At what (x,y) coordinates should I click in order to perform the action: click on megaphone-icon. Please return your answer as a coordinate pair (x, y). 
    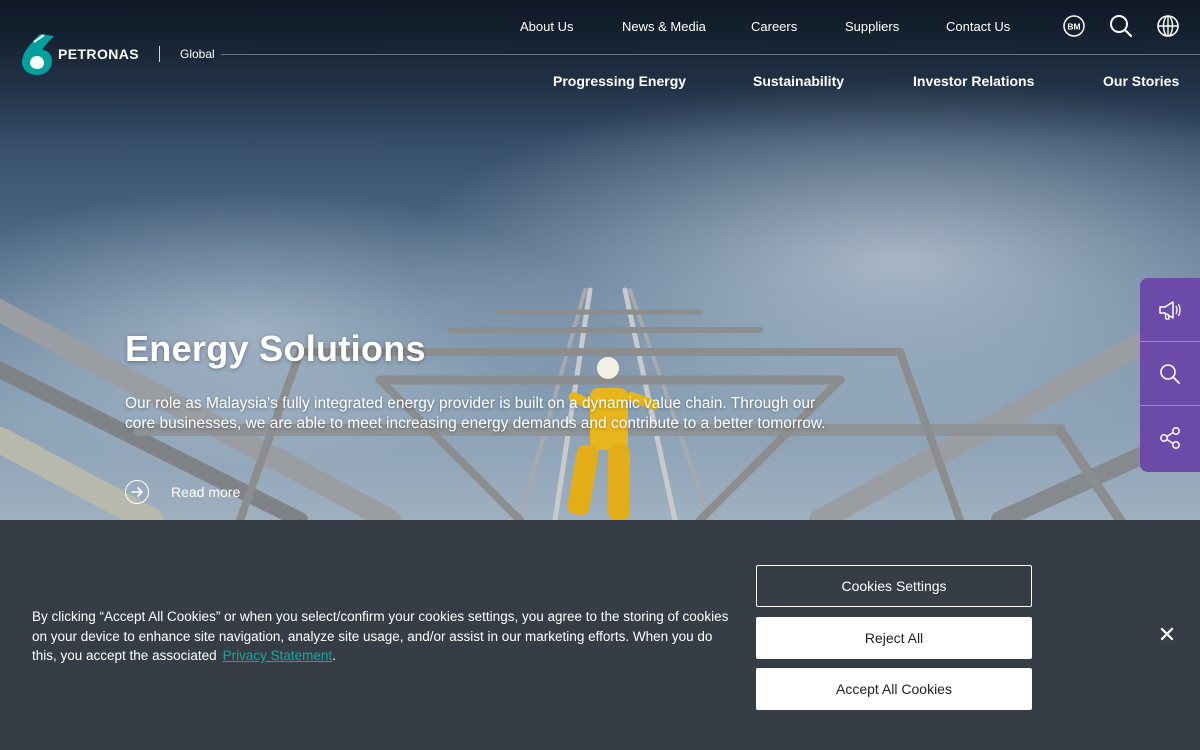
    Looking at the image, I should click on (1170, 310).